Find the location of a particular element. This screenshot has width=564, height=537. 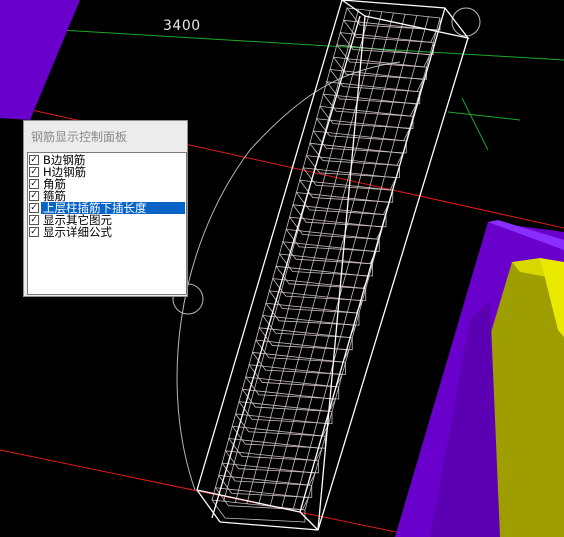

dimension-label: 3400 is located at coordinates (182, 26).